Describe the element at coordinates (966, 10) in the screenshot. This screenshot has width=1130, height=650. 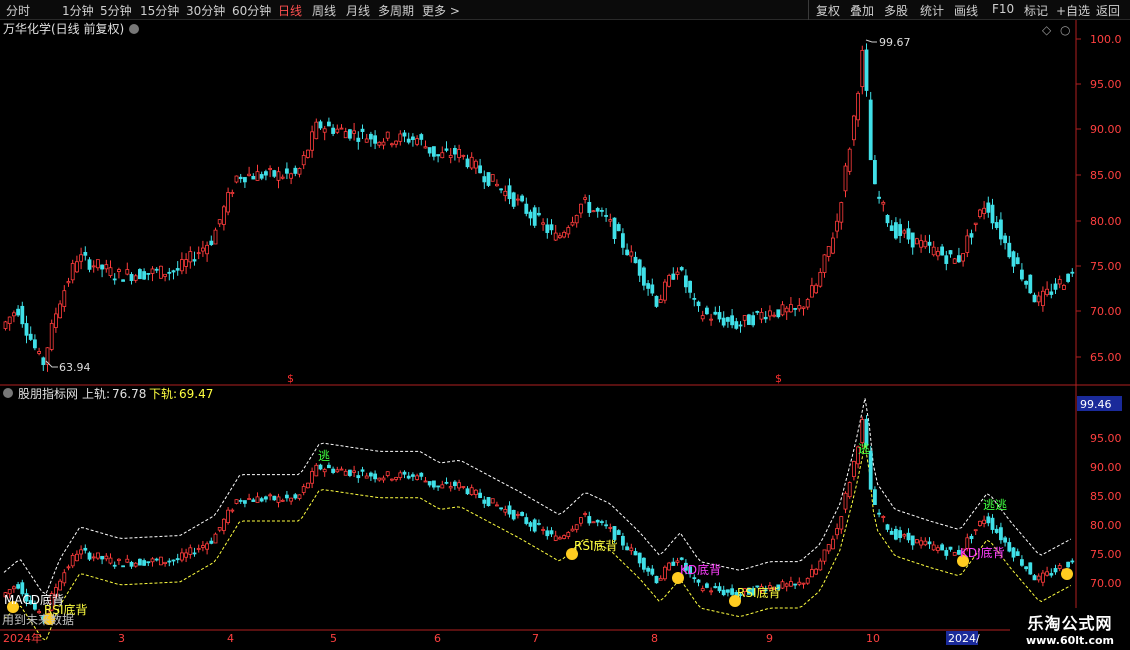
I see `draw-line-button: 画线` at that location.